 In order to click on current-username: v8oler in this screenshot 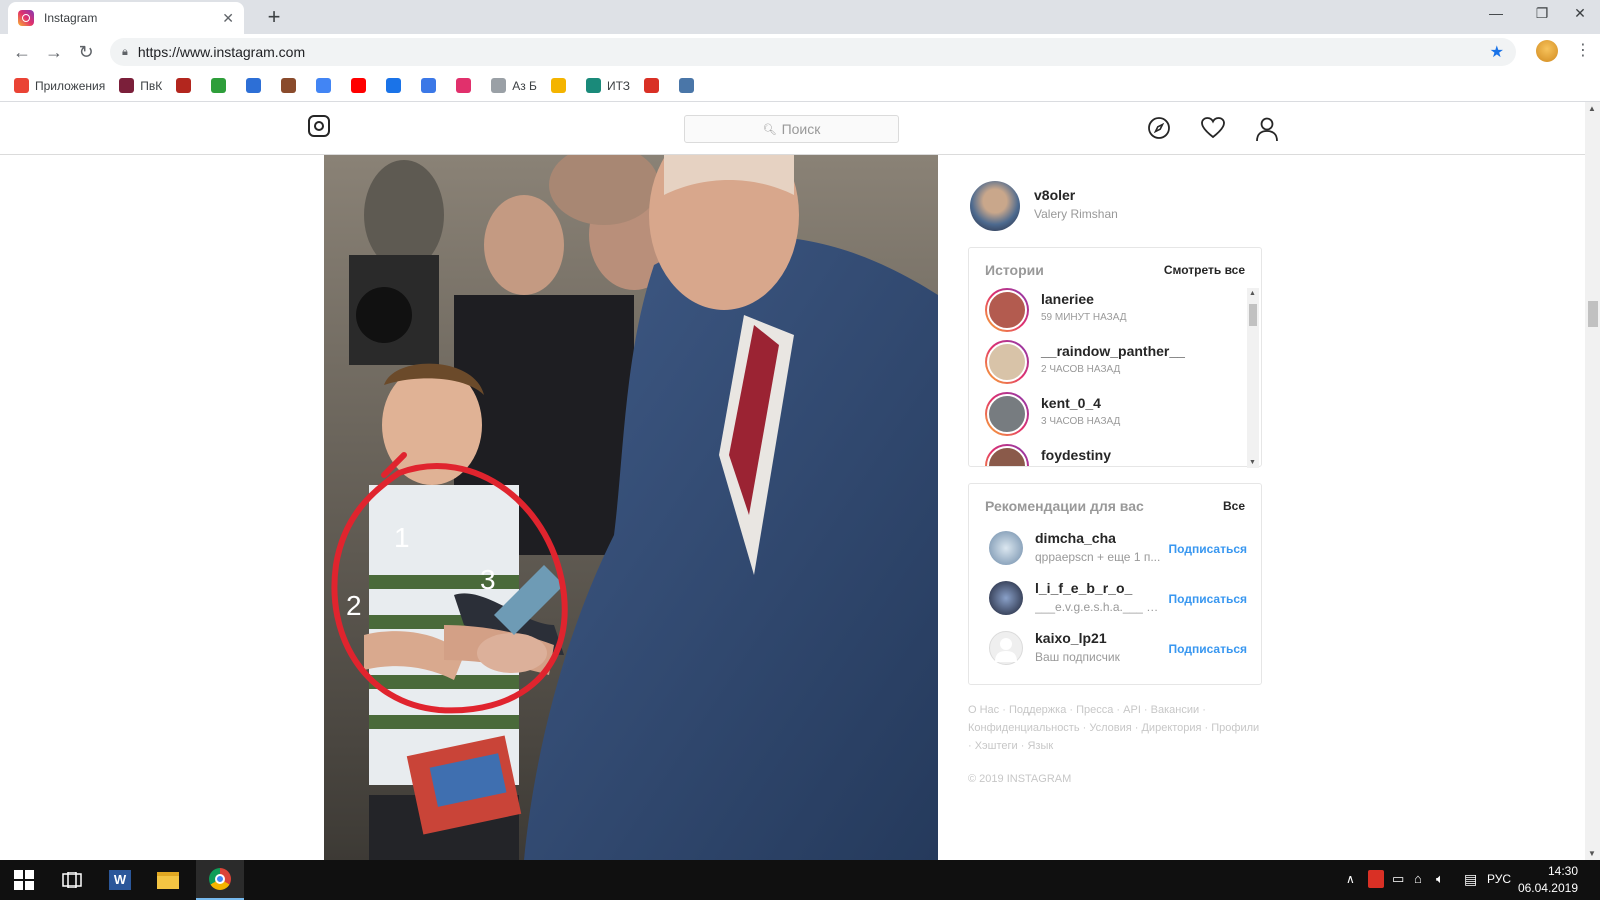, I will do `click(1054, 195)`.